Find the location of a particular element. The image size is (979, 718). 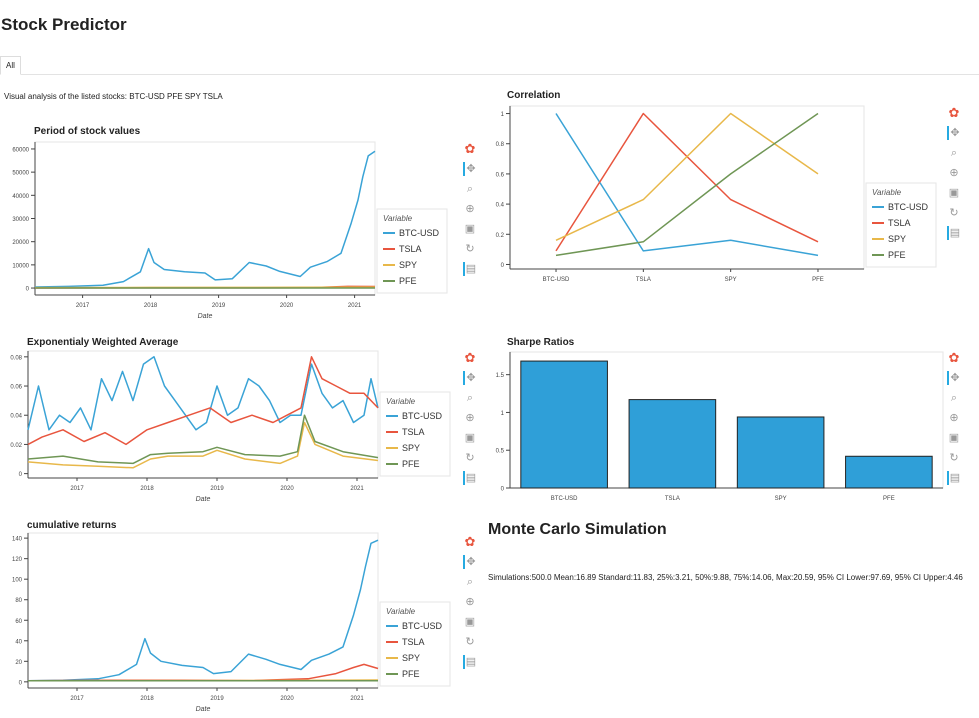

tab-all: All is located at coordinates (10, 65).